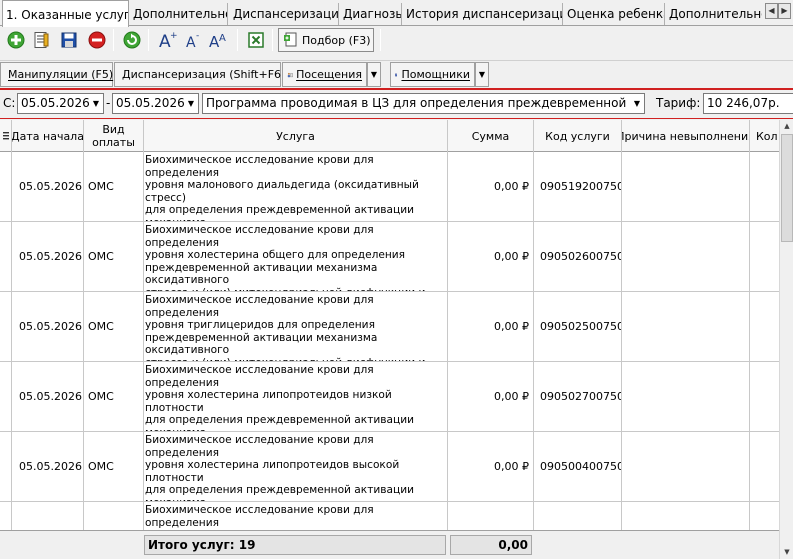  What do you see at coordinates (155, 103) in the screenshot?
I see `date-to-select: 05.05.2026 ▼` at bounding box center [155, 103].